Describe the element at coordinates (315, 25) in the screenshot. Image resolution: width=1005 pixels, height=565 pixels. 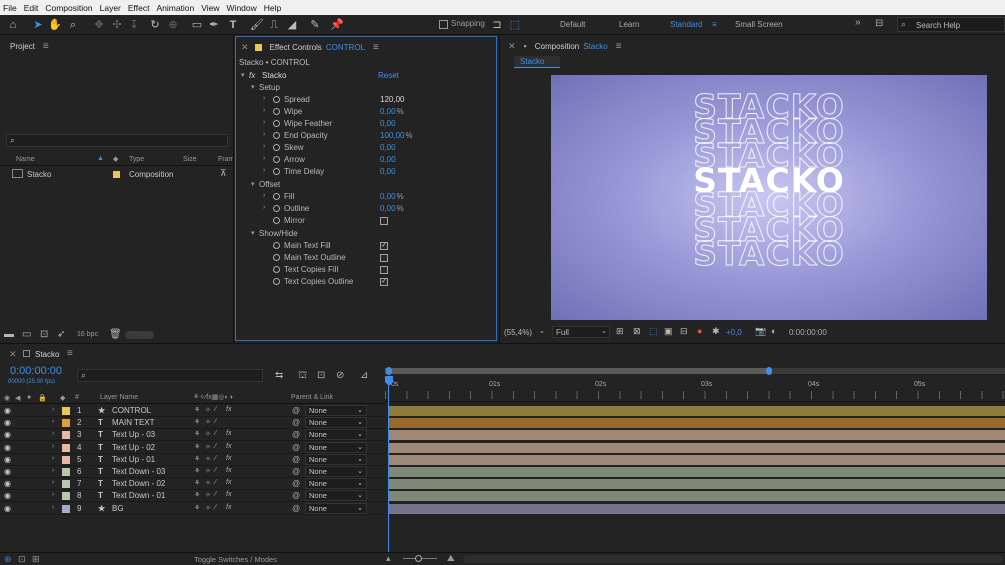
I see `roto-brush-icon: ✎` at that location.